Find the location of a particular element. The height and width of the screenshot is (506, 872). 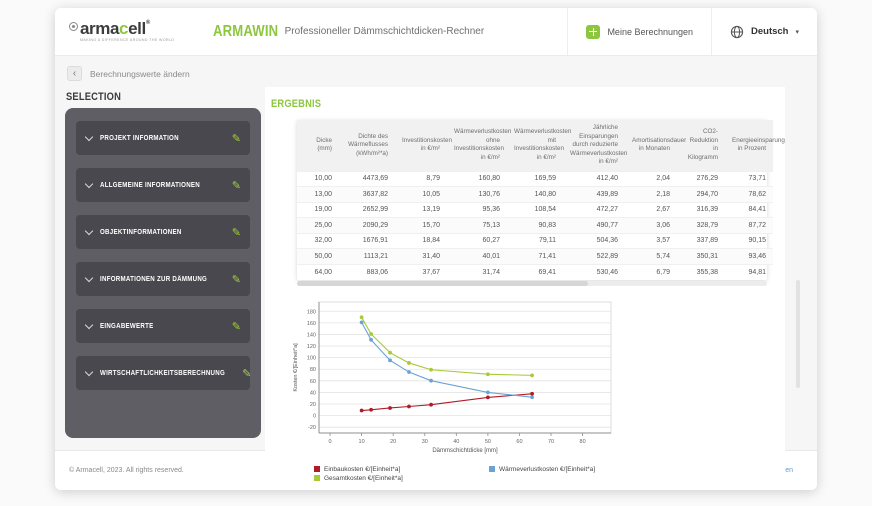

table-cell: 25,00 is located at coordinates (318, 225).